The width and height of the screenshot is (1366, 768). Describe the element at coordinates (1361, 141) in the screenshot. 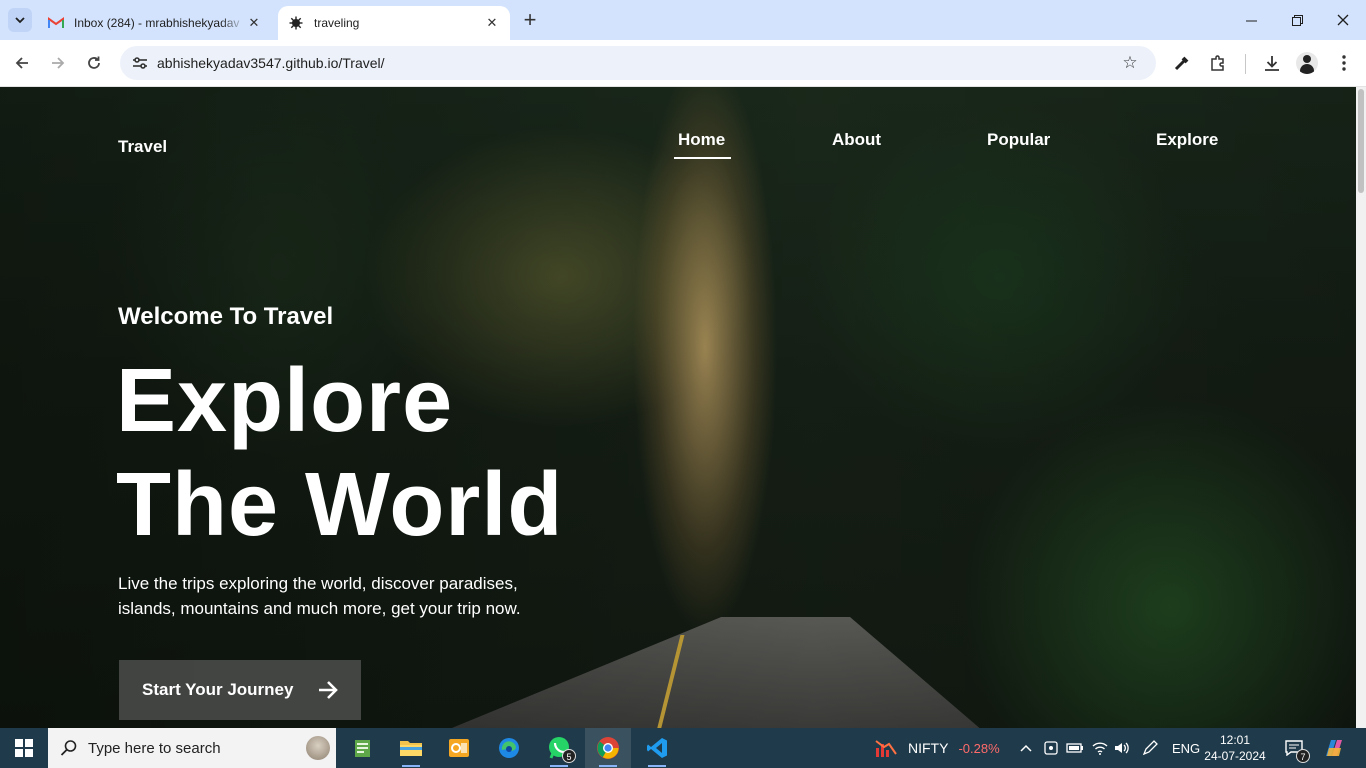

I see `scrollbar-thumb` at that location.